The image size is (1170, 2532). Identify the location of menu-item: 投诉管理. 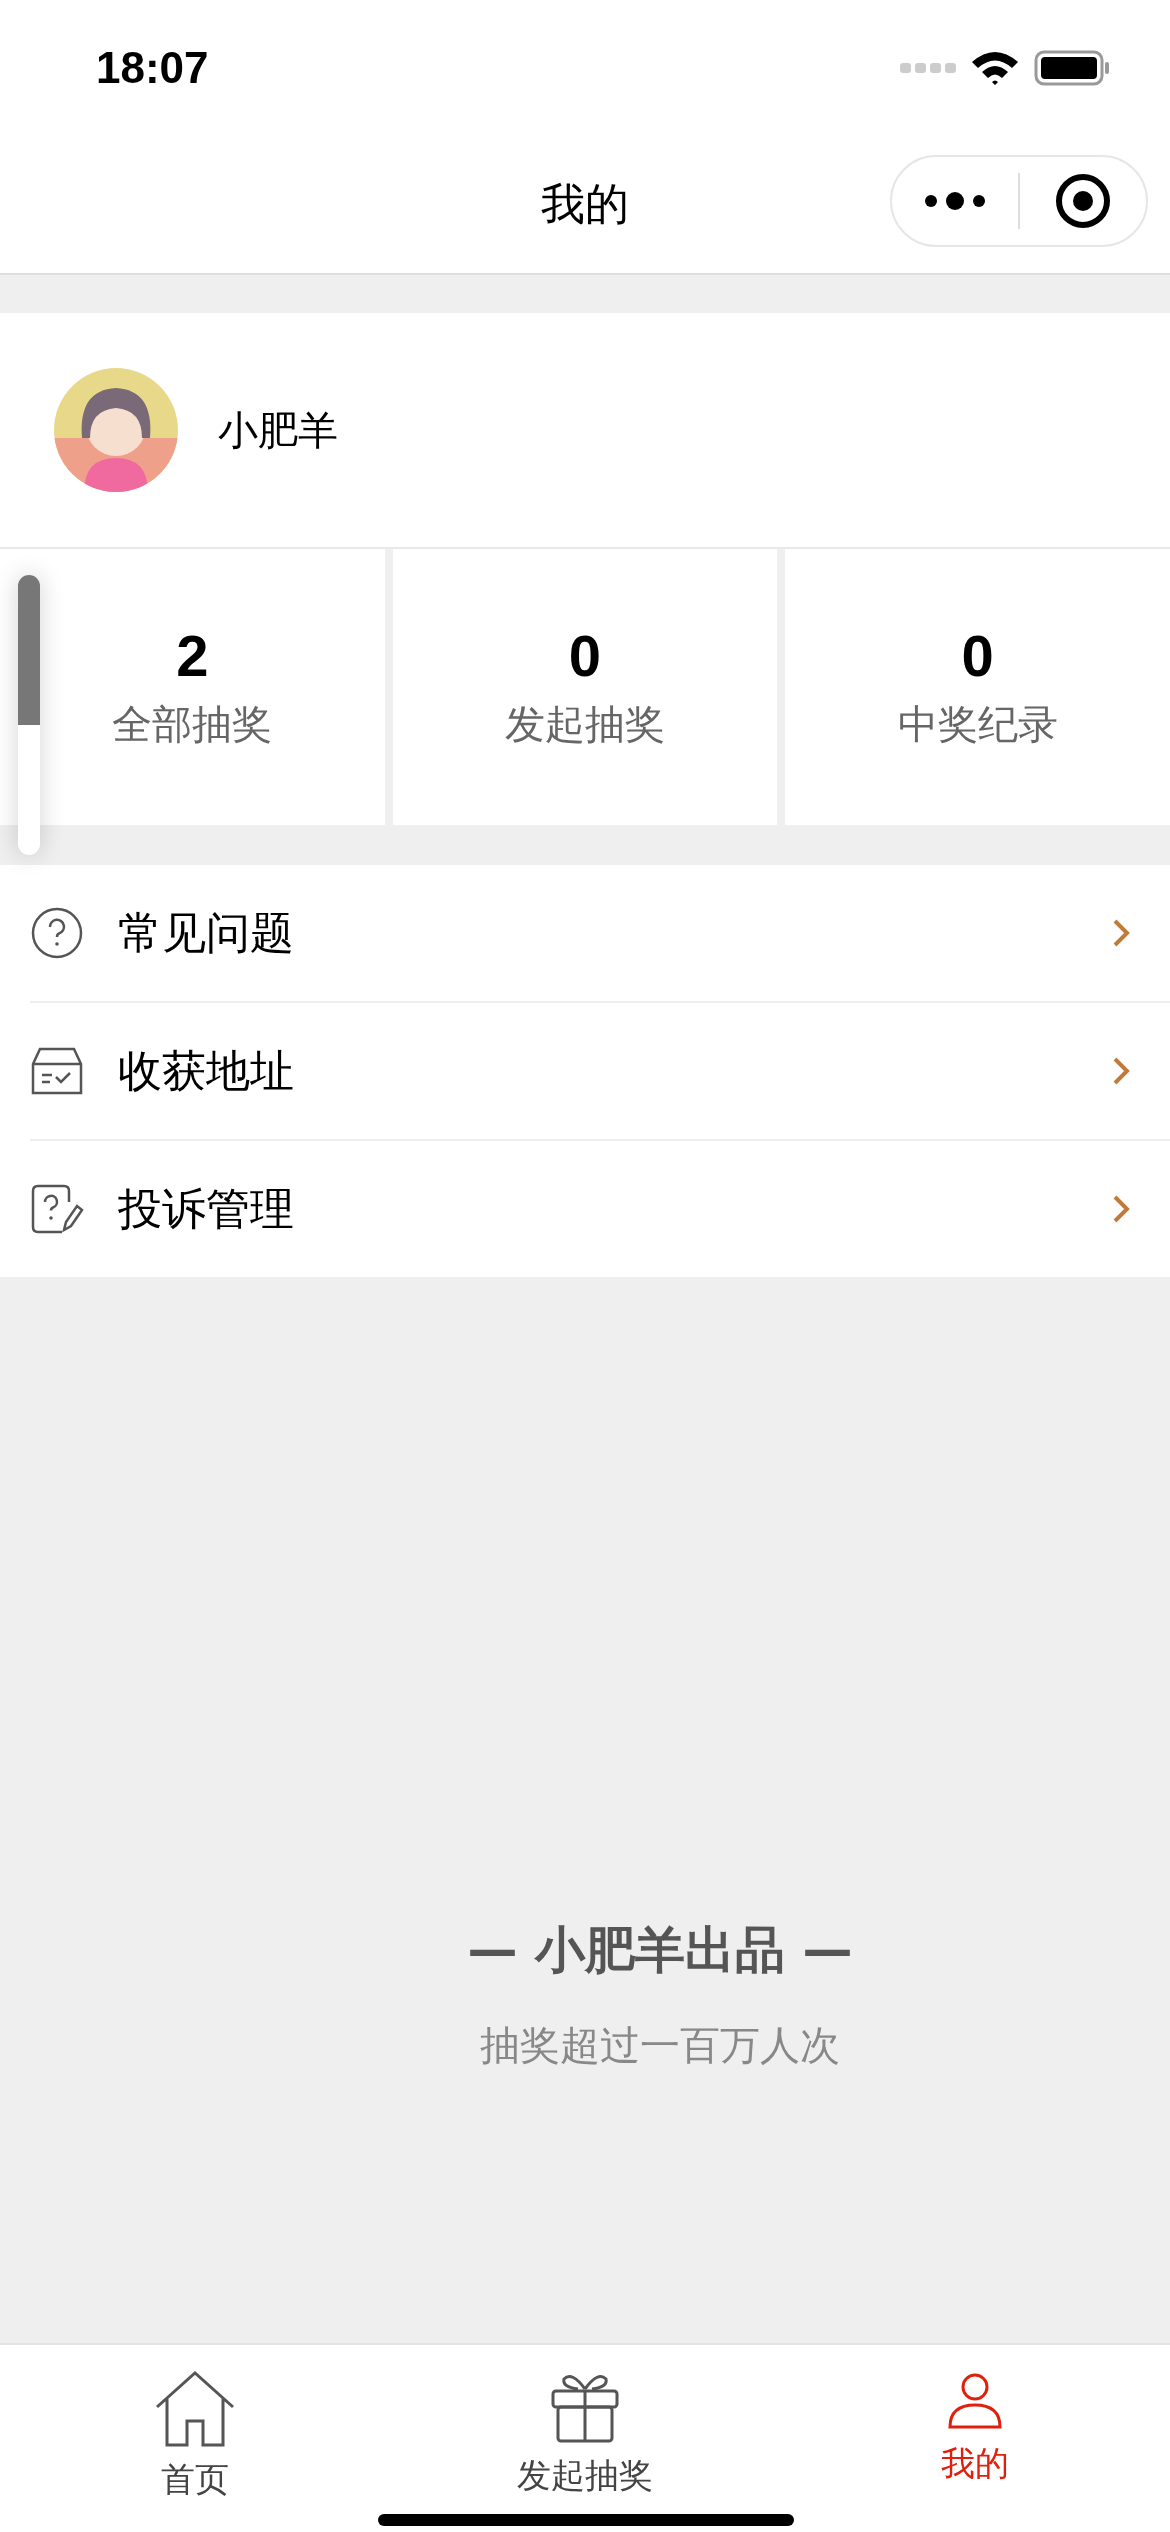
(600, 1208).